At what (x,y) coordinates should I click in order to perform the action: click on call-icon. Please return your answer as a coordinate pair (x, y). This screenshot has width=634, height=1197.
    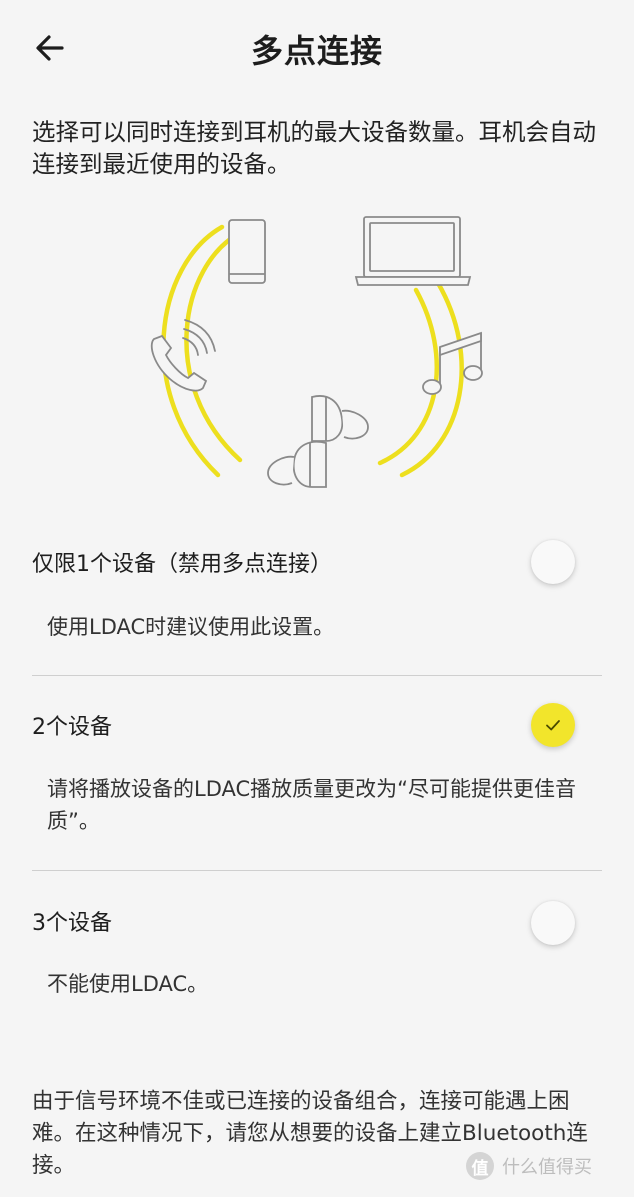
    Looking at the image, I should click on (183, 355).